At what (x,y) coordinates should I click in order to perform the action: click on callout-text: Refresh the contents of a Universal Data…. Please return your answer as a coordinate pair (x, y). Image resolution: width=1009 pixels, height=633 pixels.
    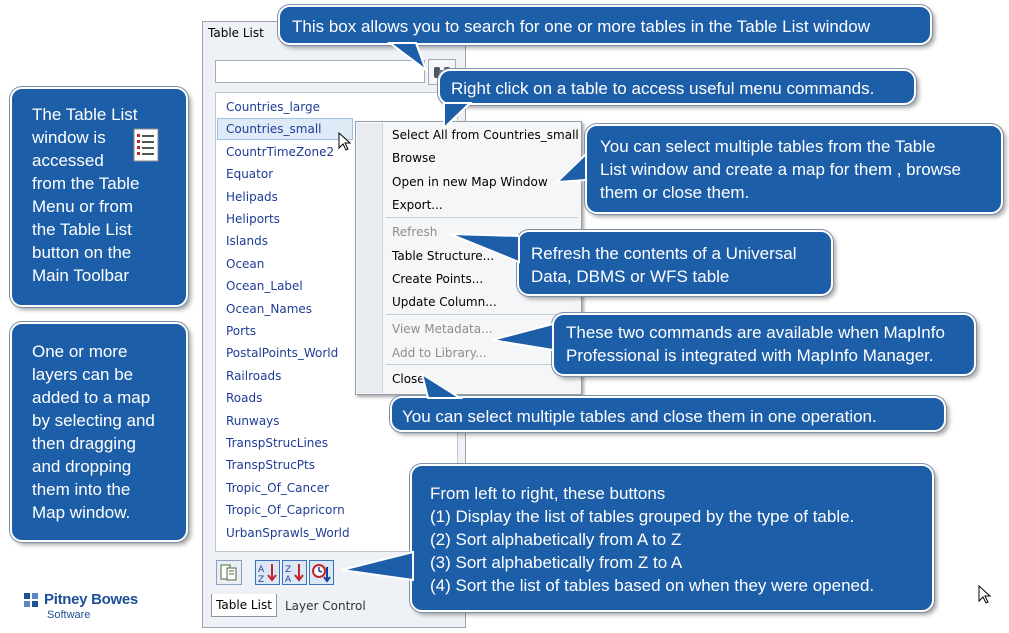
    Looking at the image, I should click on (664, 265).